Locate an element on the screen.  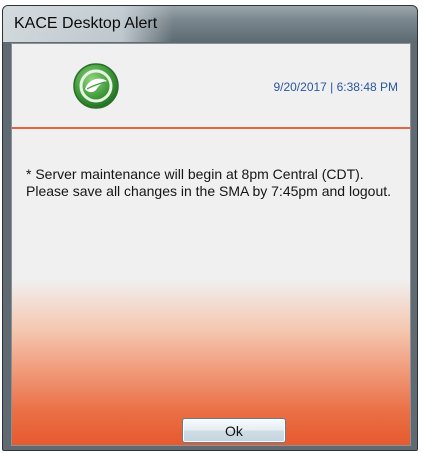
page-edge is located at coordinates (422, 226).